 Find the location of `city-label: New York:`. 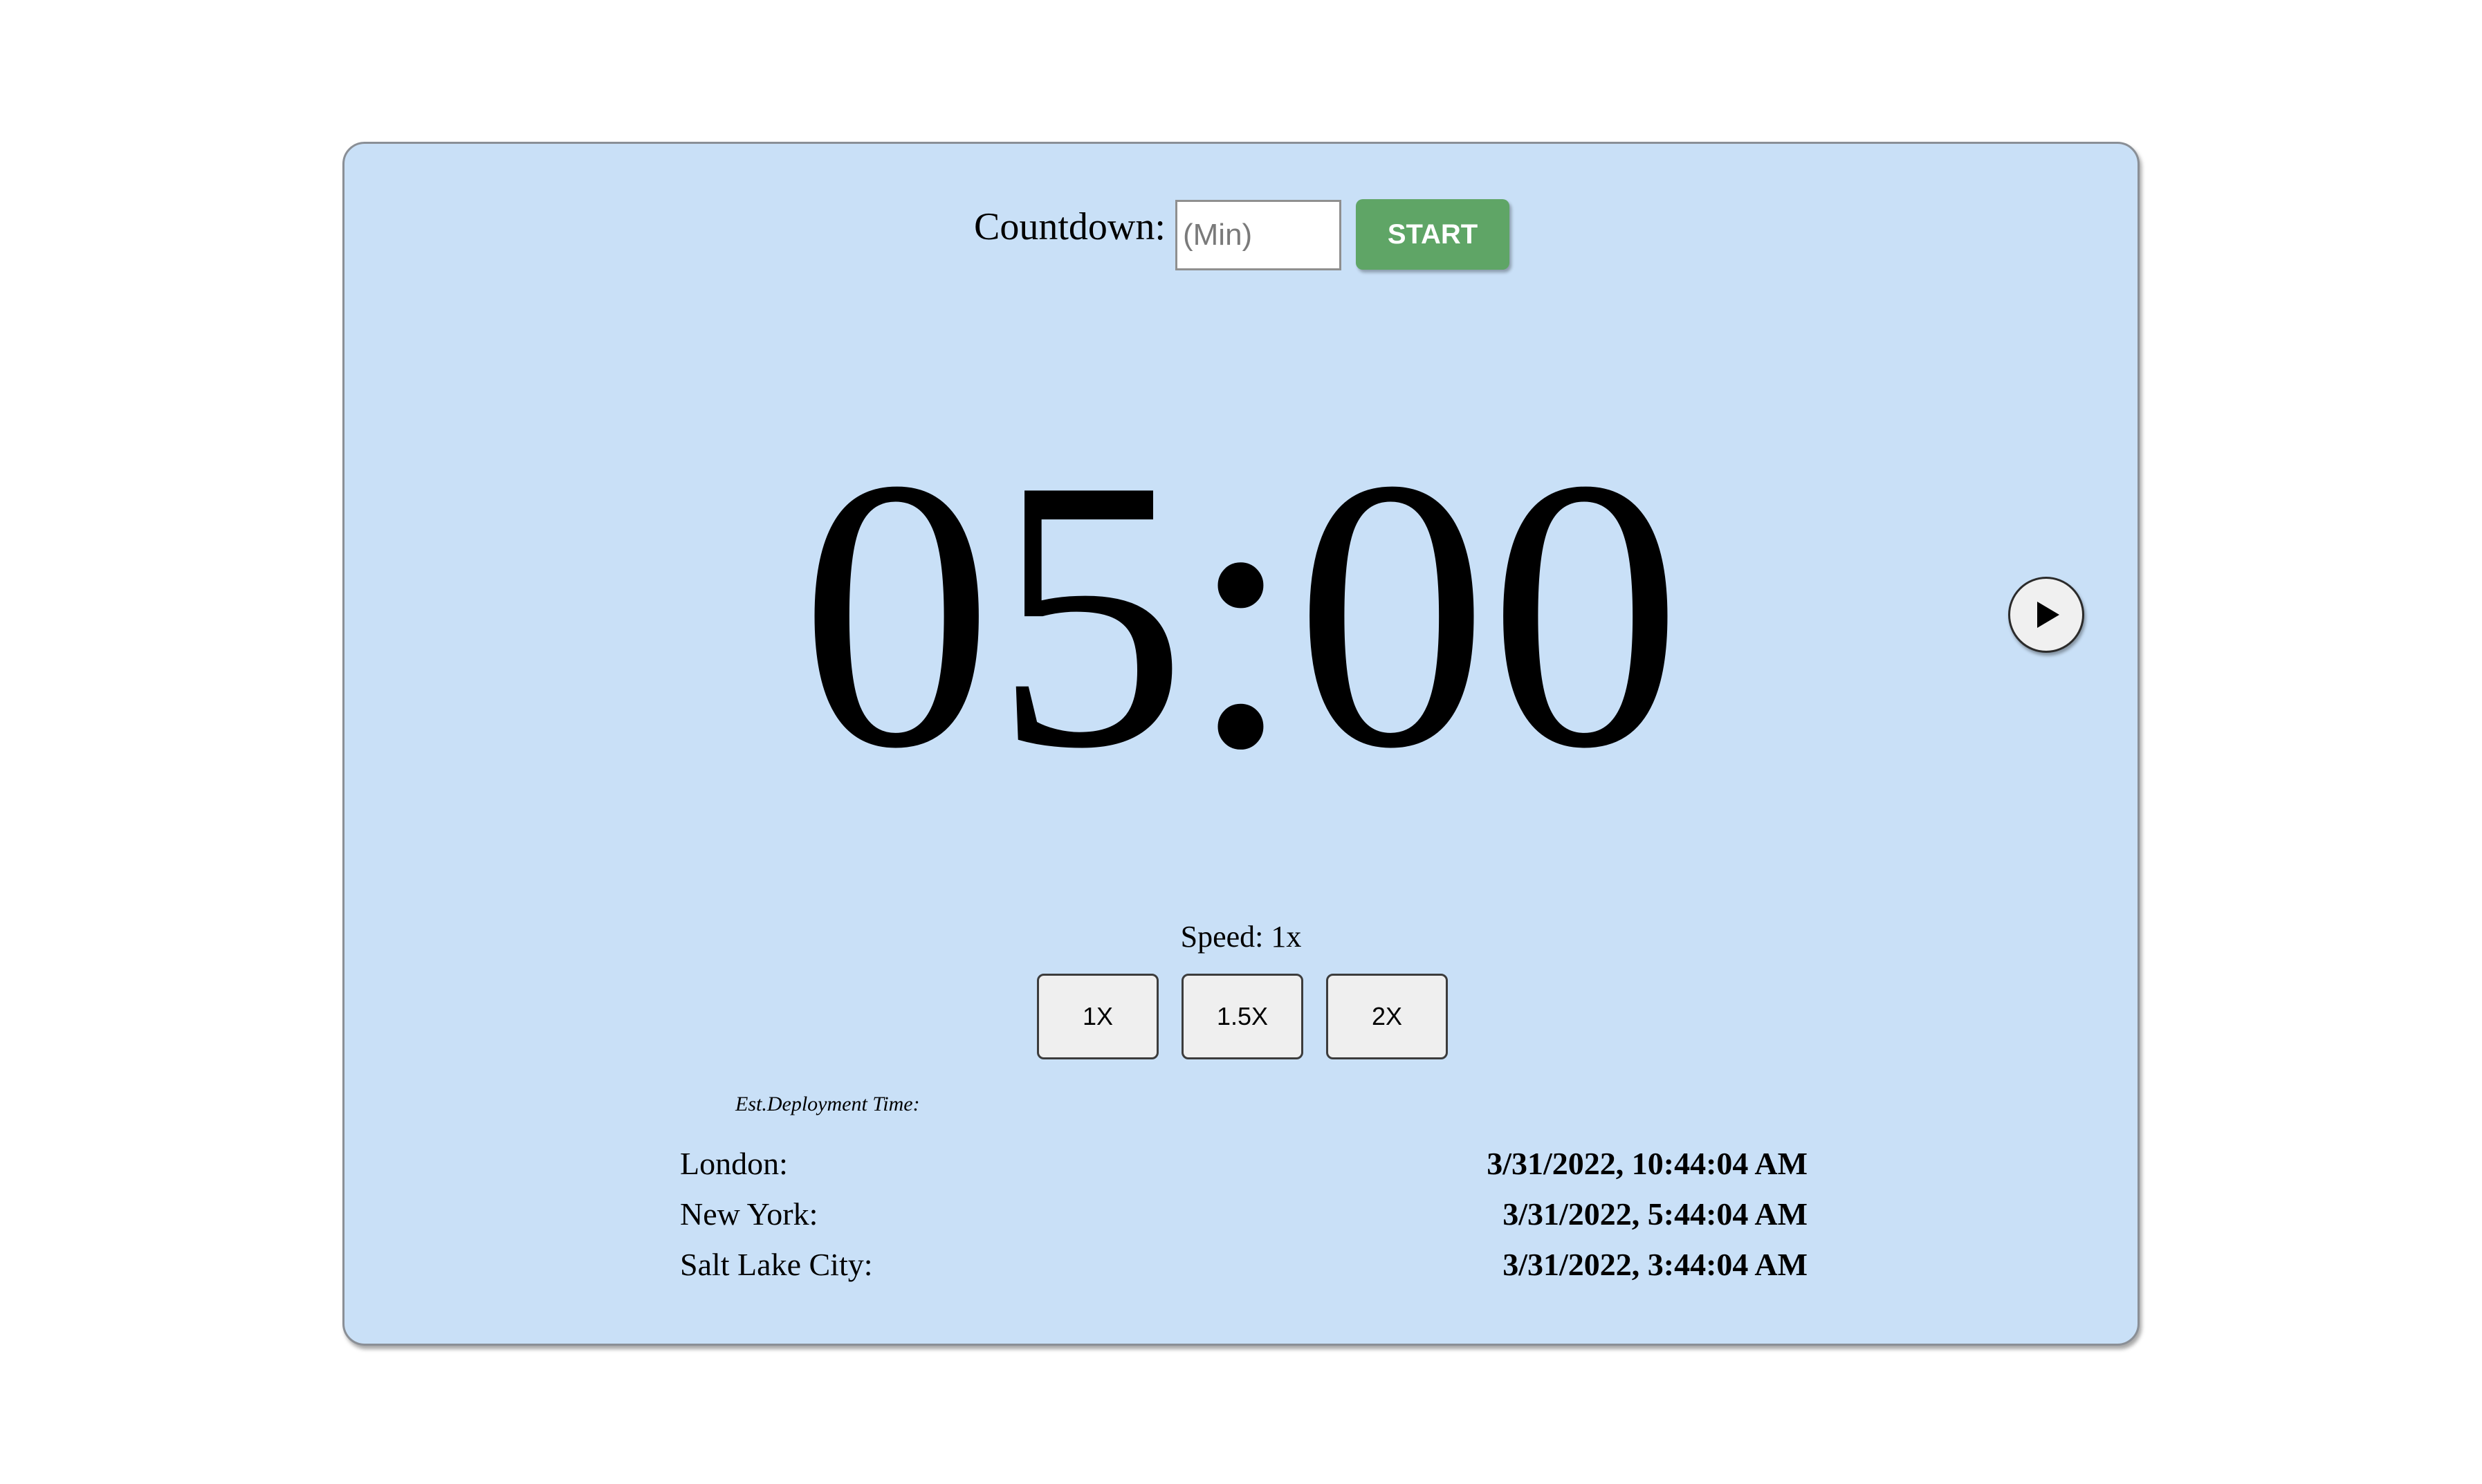

city-label: New York: is located at coordinates (749, 1214).